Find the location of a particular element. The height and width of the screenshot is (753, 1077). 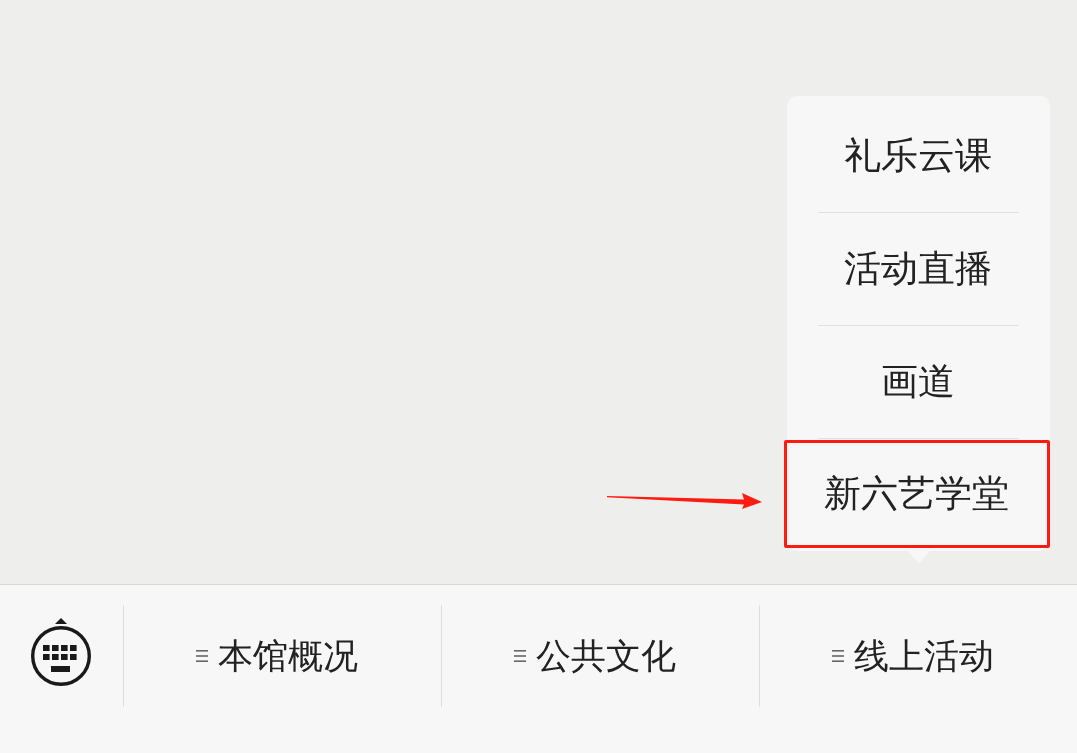

menu-item: 礼乐云课 is located at coordinates (918, 156).